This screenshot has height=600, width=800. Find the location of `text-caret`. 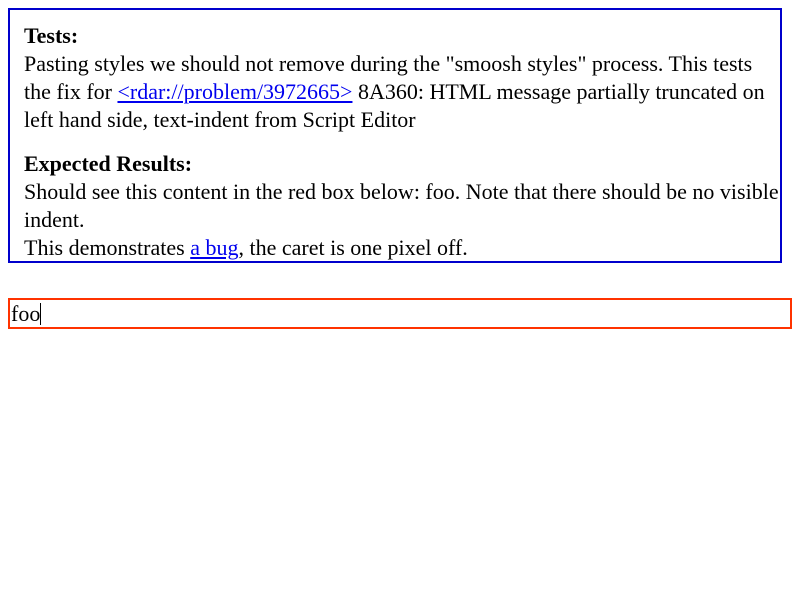

text-caret is located at coordinates (41, 314).